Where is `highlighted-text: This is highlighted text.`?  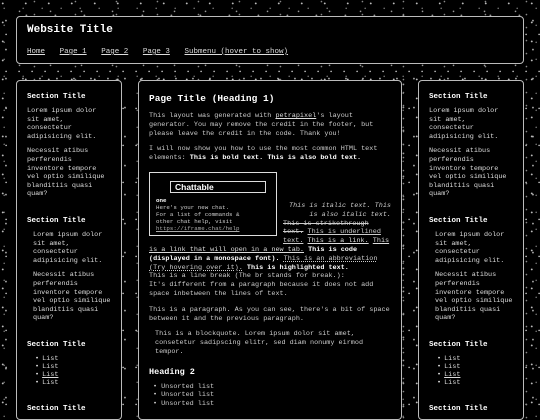 highlighted-text: This is highlighted text. is located at coordinates (297, 267).